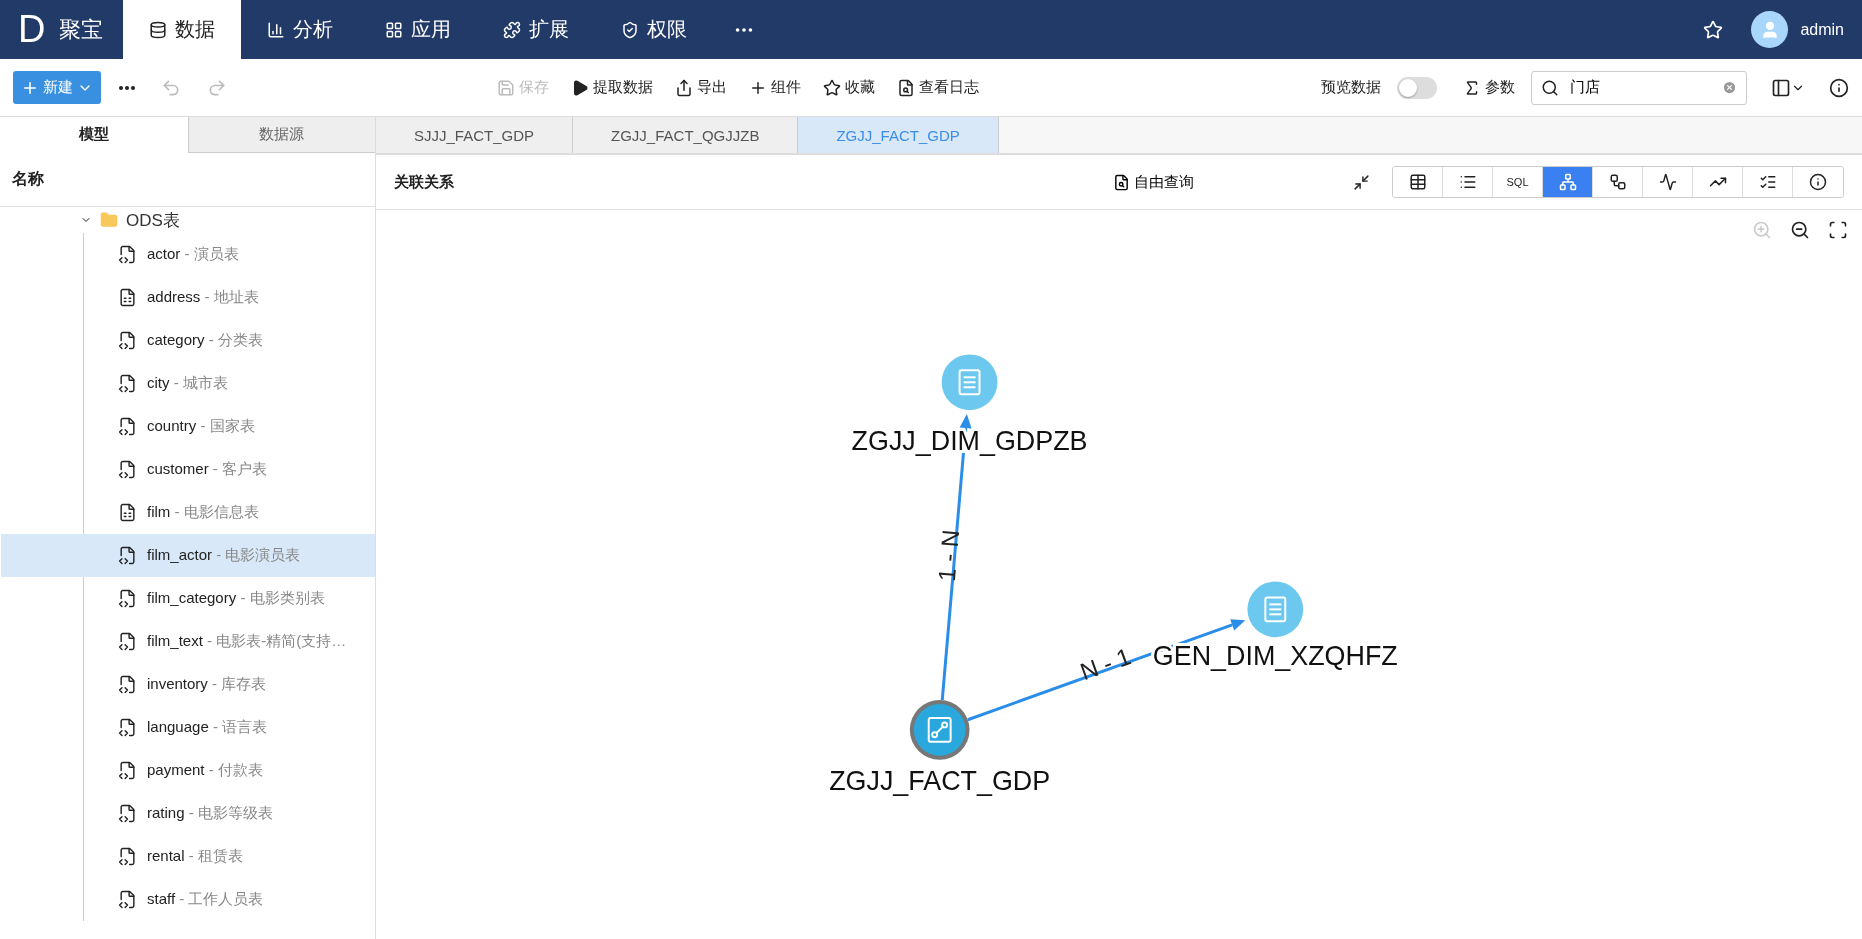 The image size is (1862, 939). What do you see at coordinates (580, 87) in the screenshot?
I see `play-icon` at bounding box center [580, 87].